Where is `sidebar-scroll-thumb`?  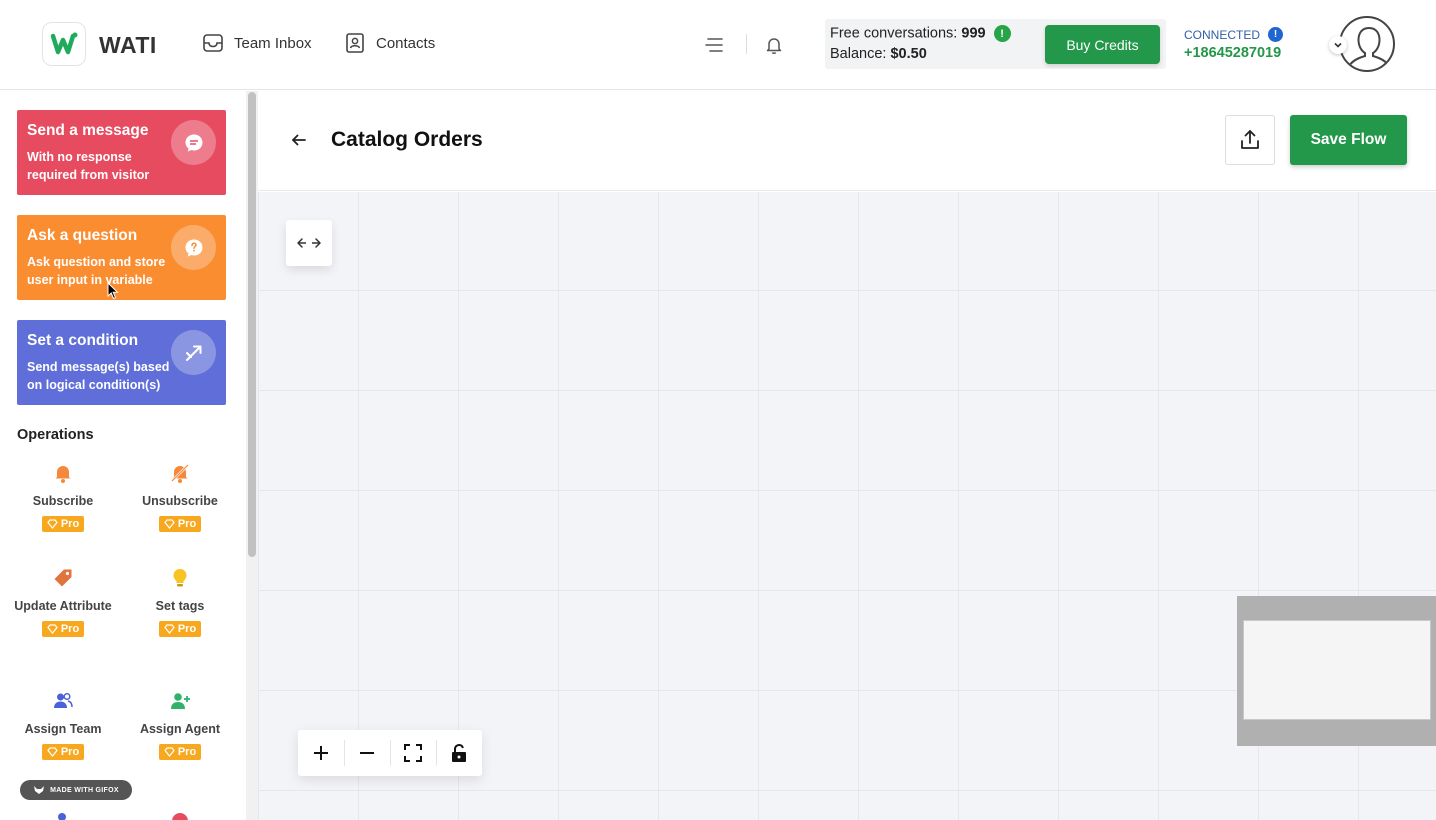
sidebar-scroll-thumb is located at coordinates (252, 324).